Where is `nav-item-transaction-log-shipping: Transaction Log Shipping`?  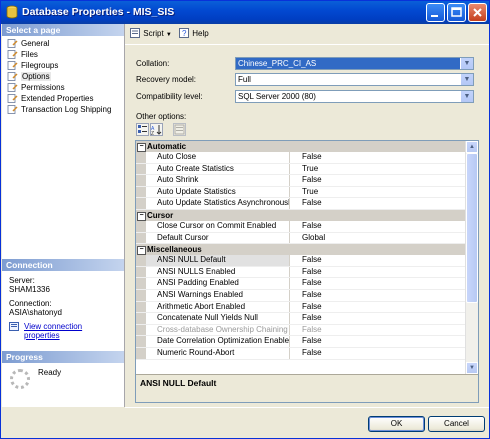
nav-item-transaction-log-shipping: Transaction Log Shipping is located at coordinates (63, 109).